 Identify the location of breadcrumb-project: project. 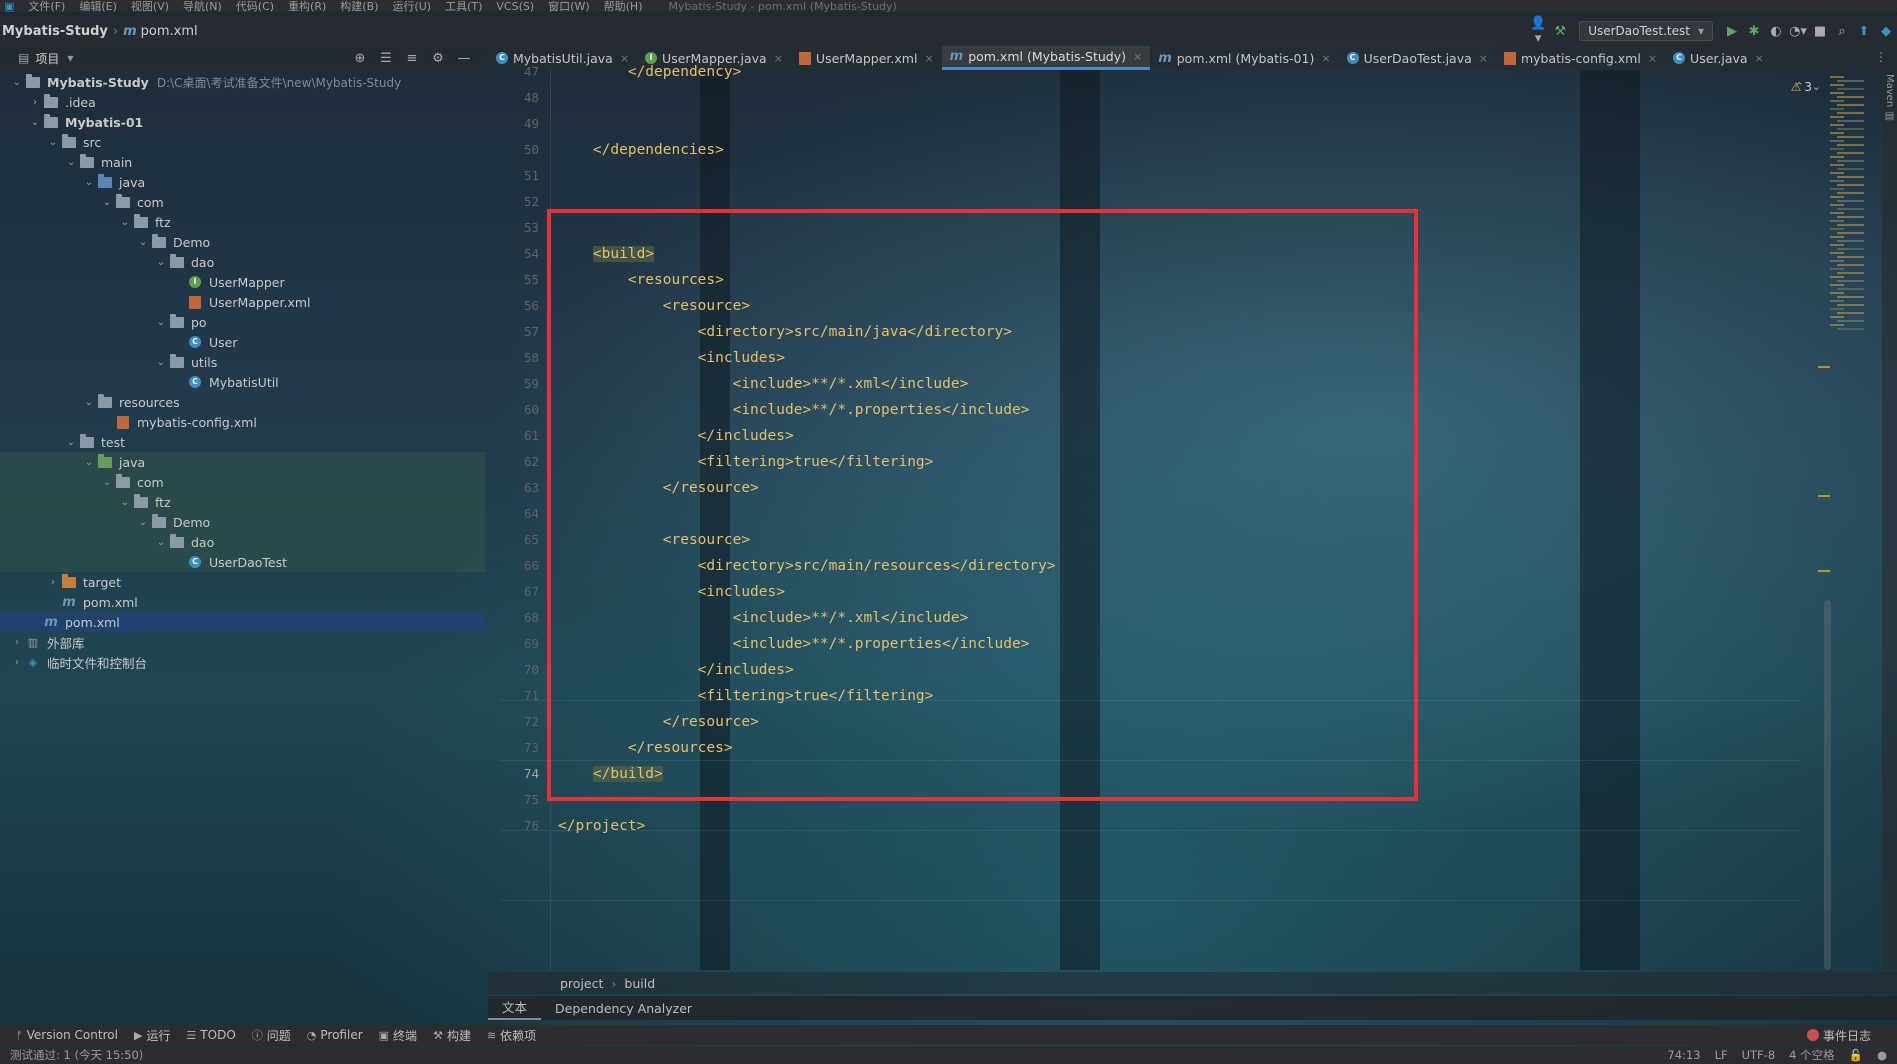
(581, 983).